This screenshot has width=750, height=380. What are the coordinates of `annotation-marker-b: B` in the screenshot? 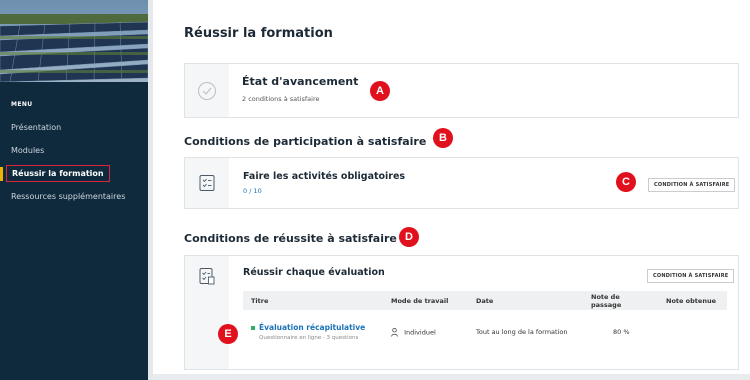 It's located at (443, 138).